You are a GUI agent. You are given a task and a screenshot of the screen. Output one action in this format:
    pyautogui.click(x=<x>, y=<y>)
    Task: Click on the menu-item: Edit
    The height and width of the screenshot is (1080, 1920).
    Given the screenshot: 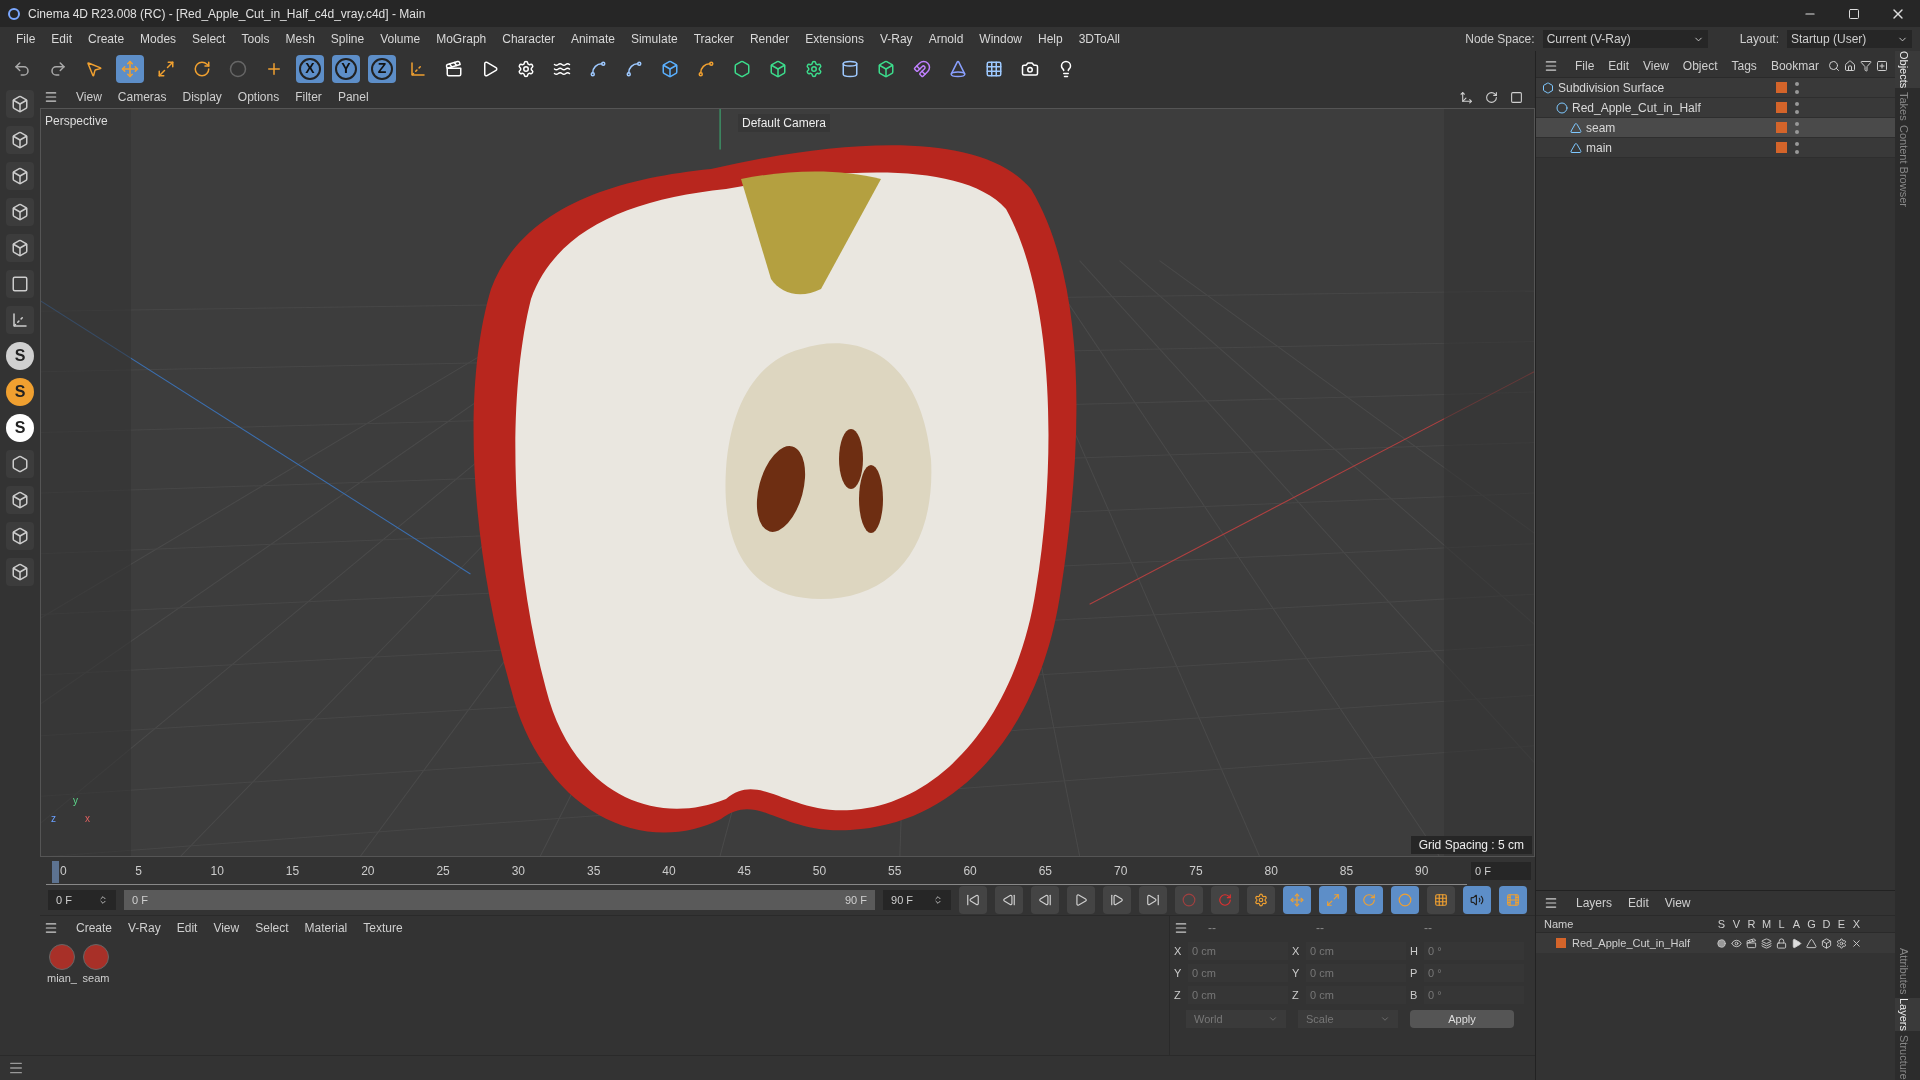 What is the action you would take?
    pyautogui.click(x=62, y=39)
    